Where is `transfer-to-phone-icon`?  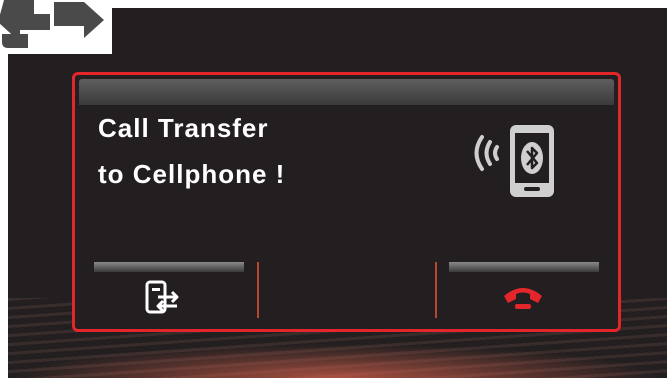
transfer-to-phone-icon is located at coordinates (164, 300).